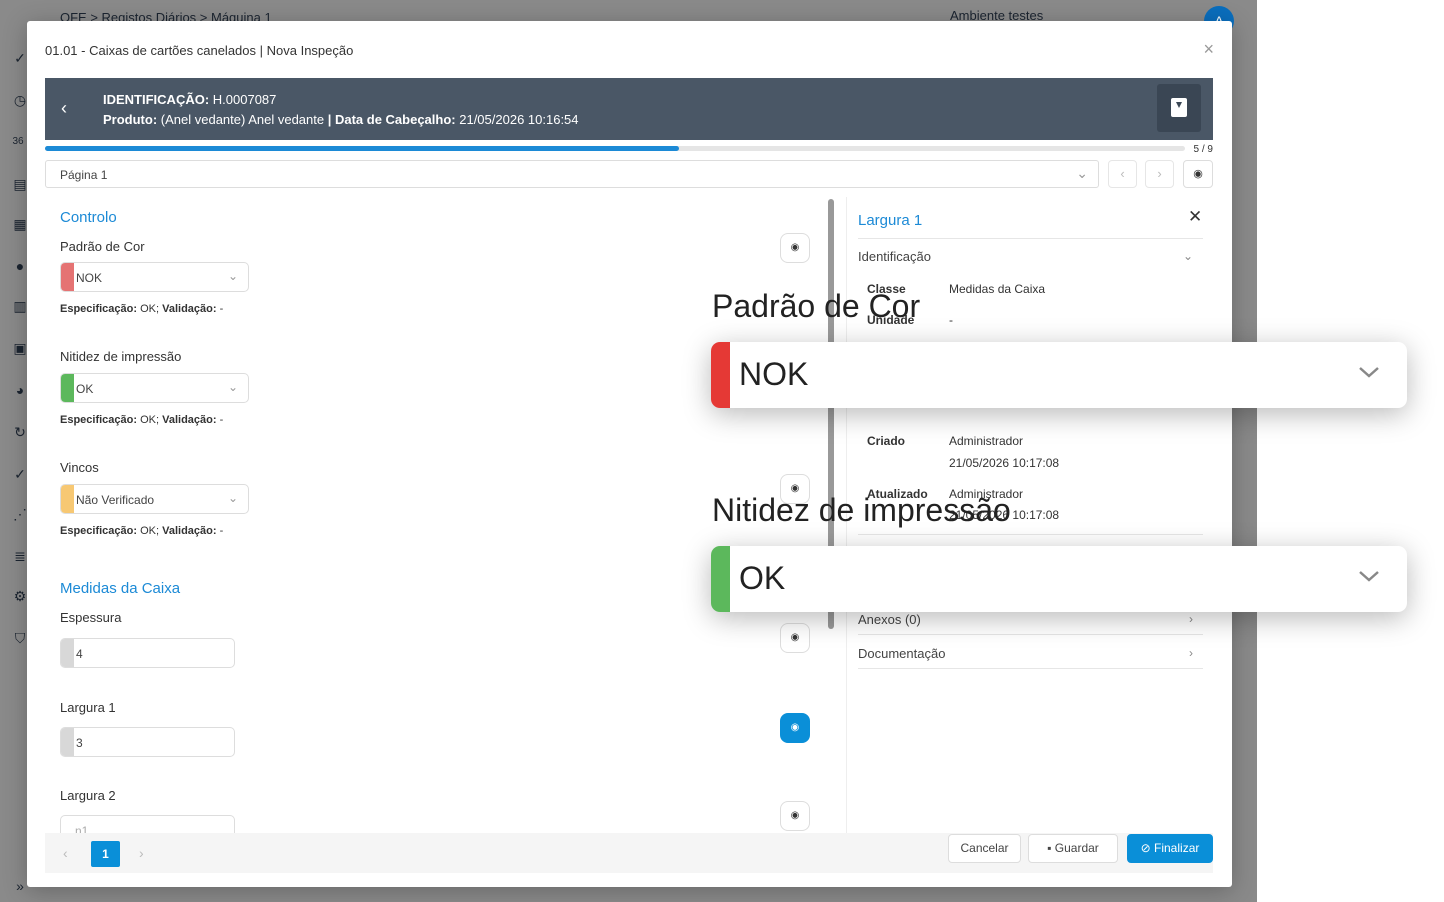 The height and width of the screenshot is (902, 1444). Describe the element at coordinates (18, 141) in the screenshot. I see `rail-count: 36` at that location.